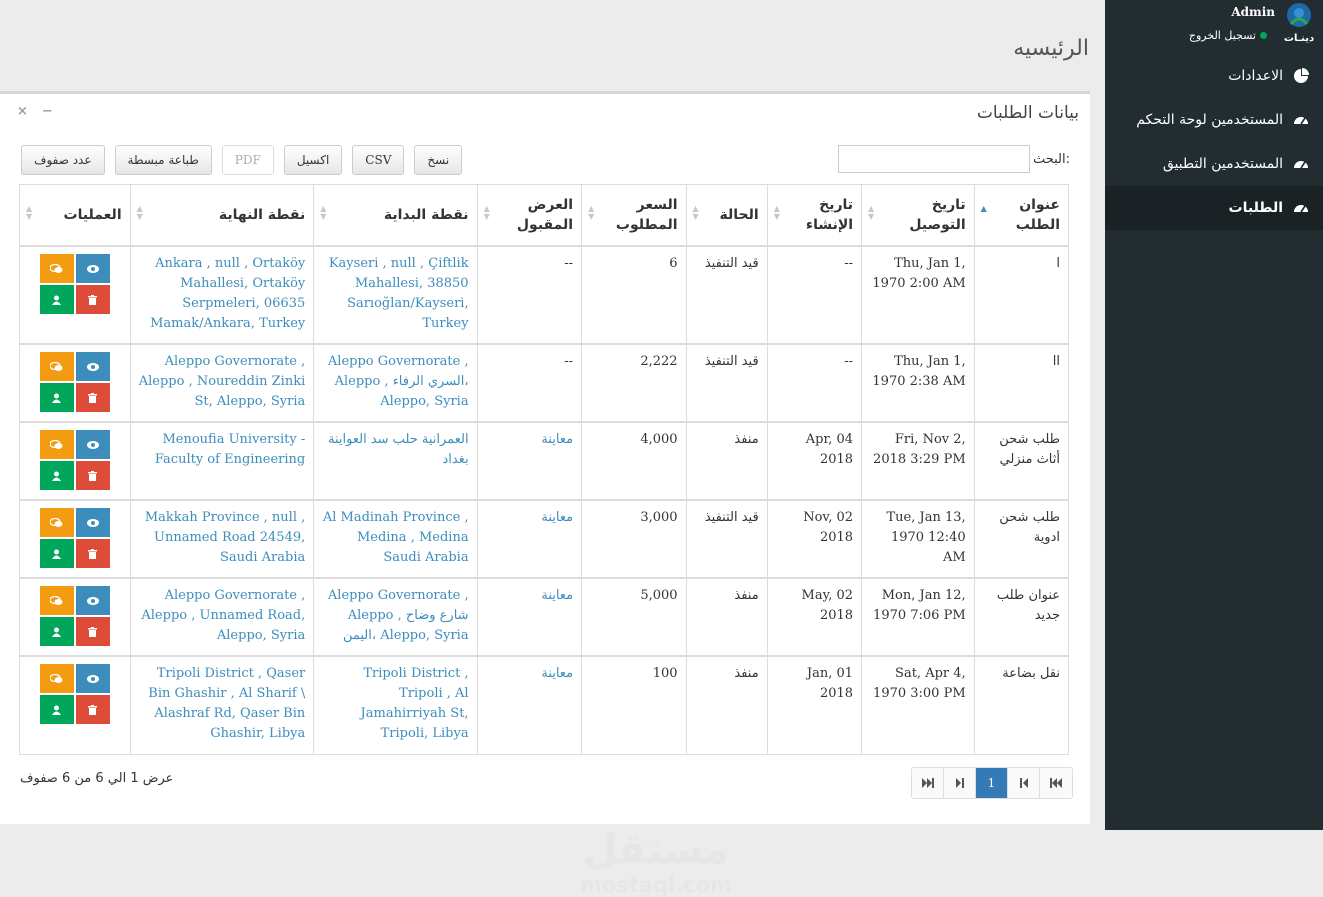  What do you see at coordinates (1021, 617) in the screenshot?
I see `cell-title: عنوان طلب جديد` at bounding box center [1021, 617].